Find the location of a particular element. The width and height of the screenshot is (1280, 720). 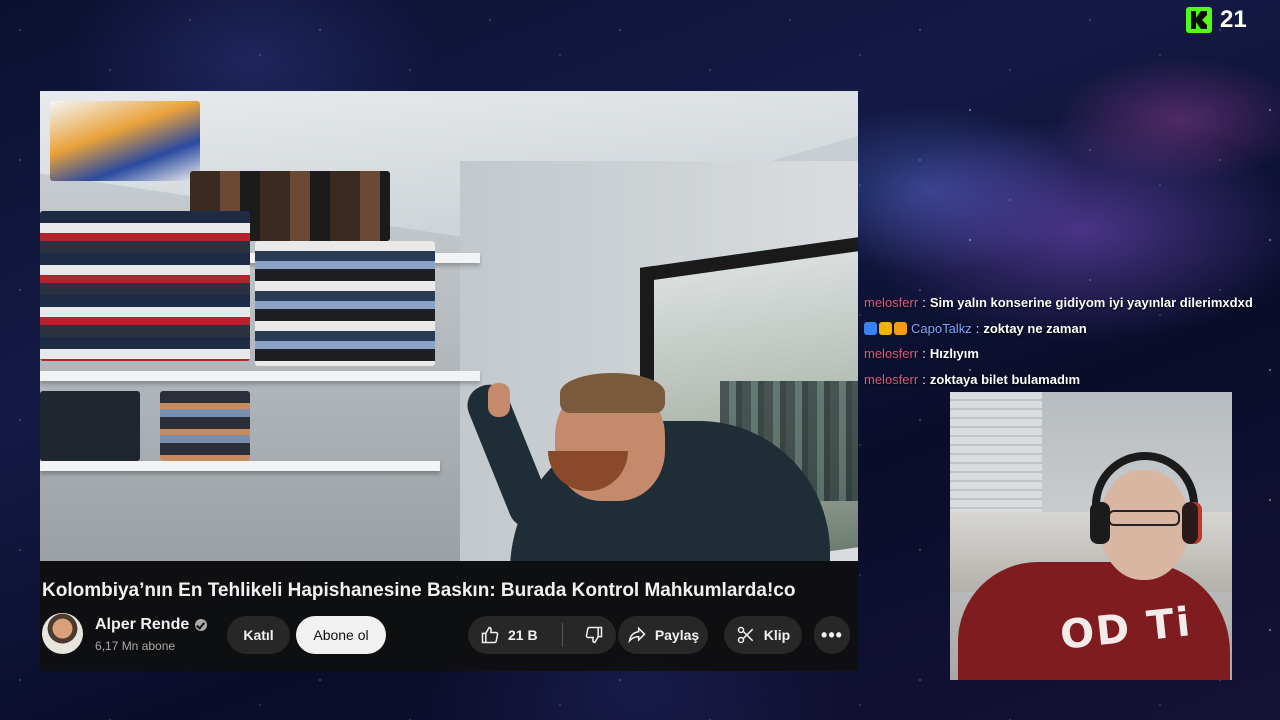

like-button: 21 B is located at coordinates (511, 635).